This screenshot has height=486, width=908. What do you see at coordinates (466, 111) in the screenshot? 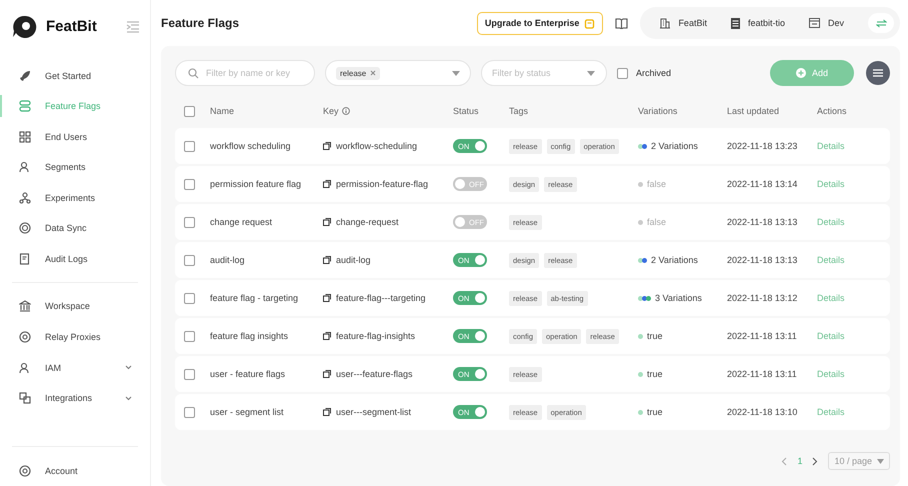
I see `column-header: Status` at bounding box center [466, 111].